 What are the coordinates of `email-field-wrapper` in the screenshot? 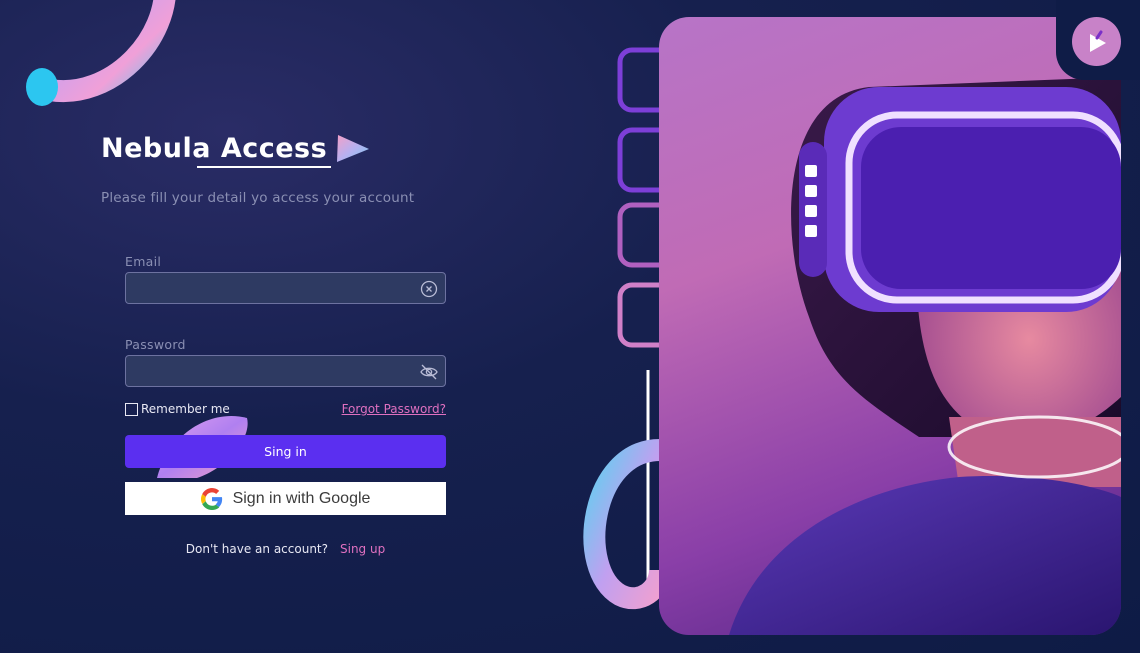 It's located at (285, 288).